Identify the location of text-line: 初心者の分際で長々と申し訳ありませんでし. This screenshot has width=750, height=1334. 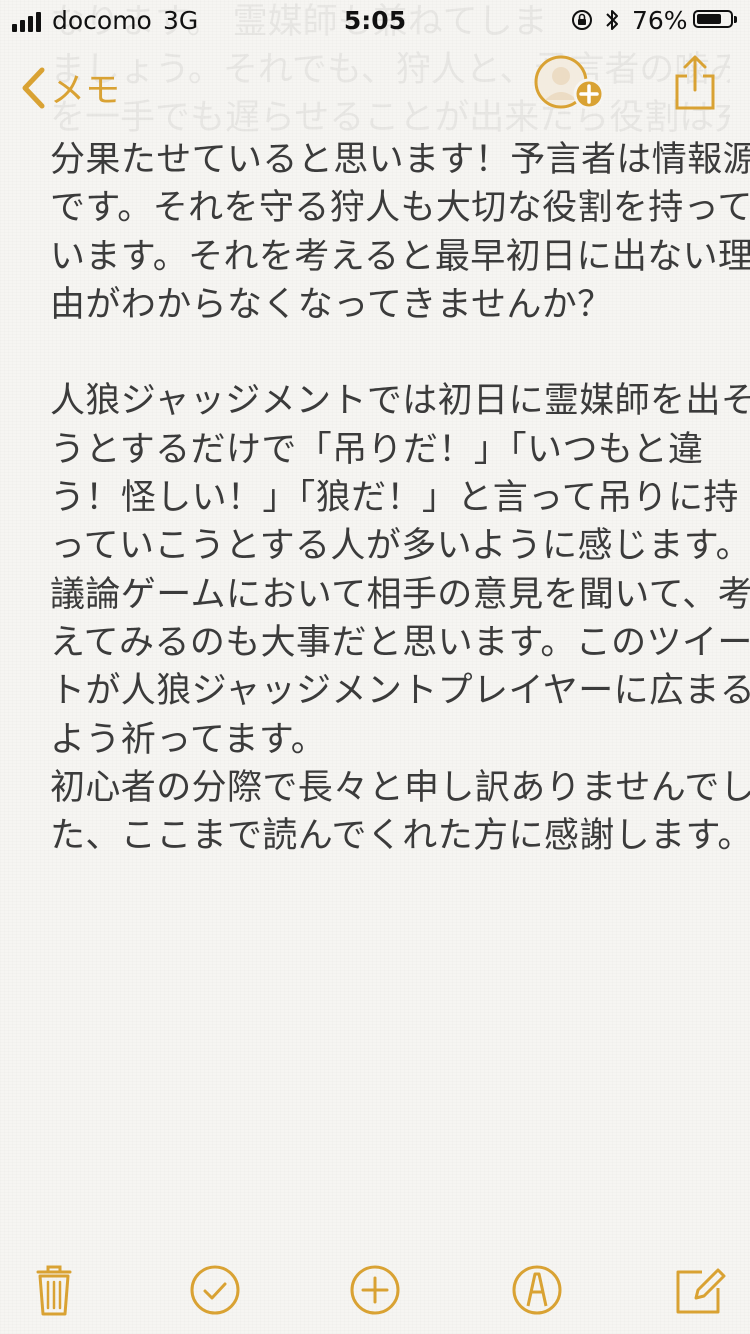
(400, 787).